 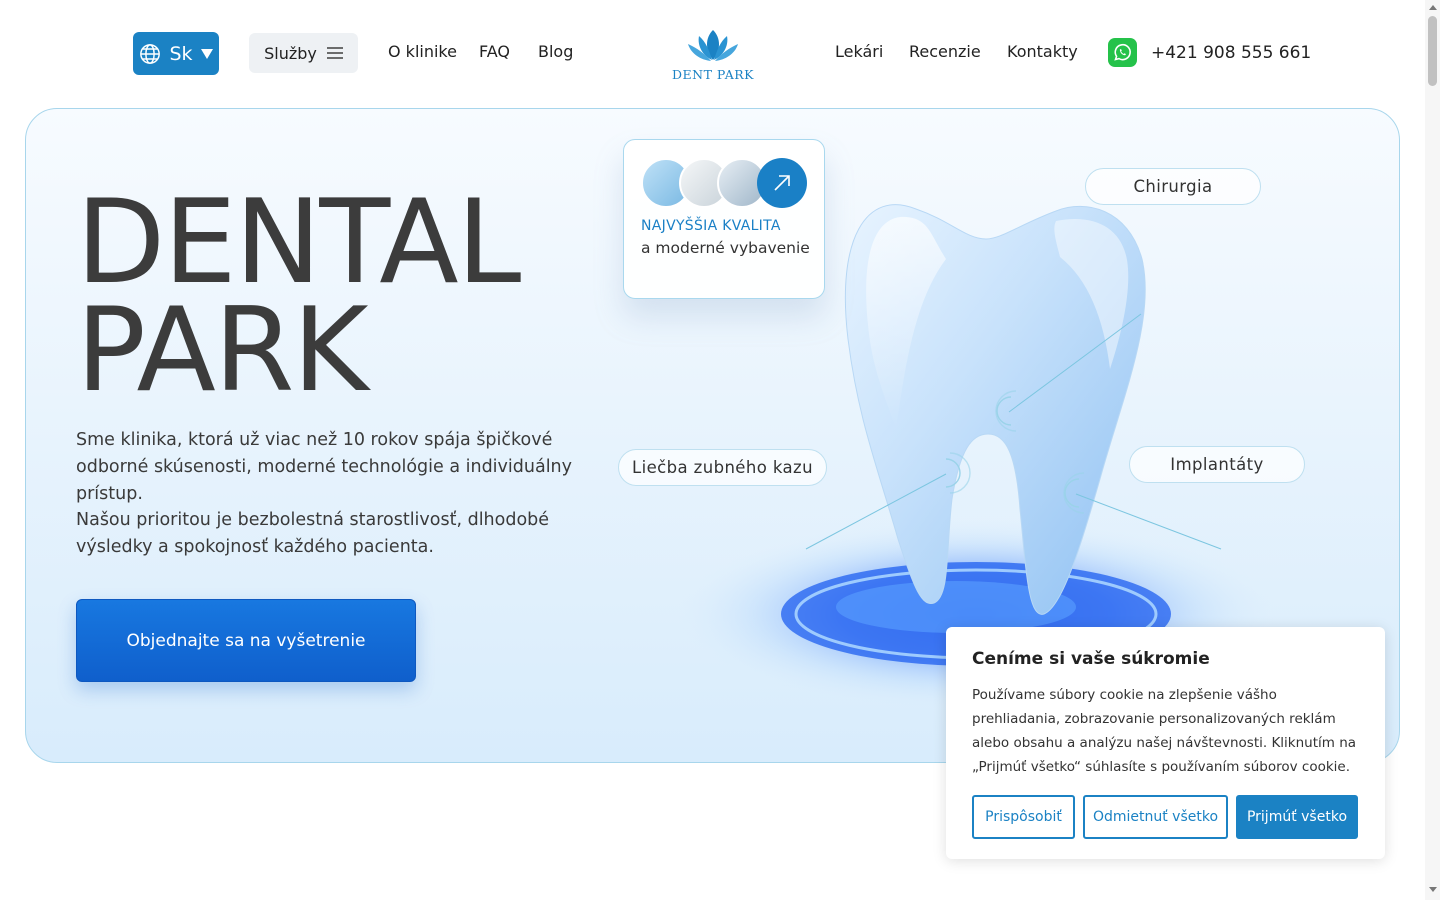 What do you see at coordinates (1433, 889) in the screenshot?
I see `scroll-down-arrow-icon` at bounding box center [1433, 889].